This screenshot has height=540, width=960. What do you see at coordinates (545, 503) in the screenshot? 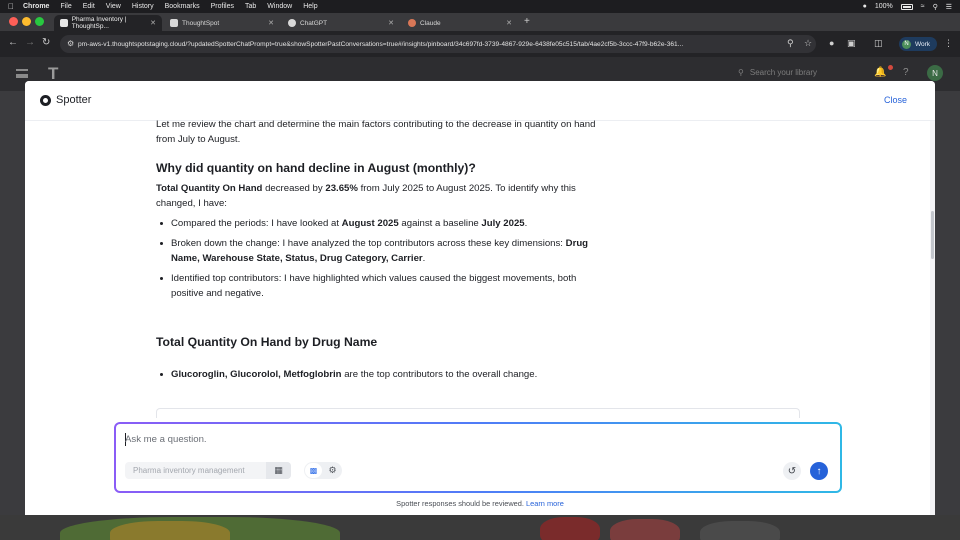
I see `learn-more-link: Learn more` at bounding box center [545, 503].